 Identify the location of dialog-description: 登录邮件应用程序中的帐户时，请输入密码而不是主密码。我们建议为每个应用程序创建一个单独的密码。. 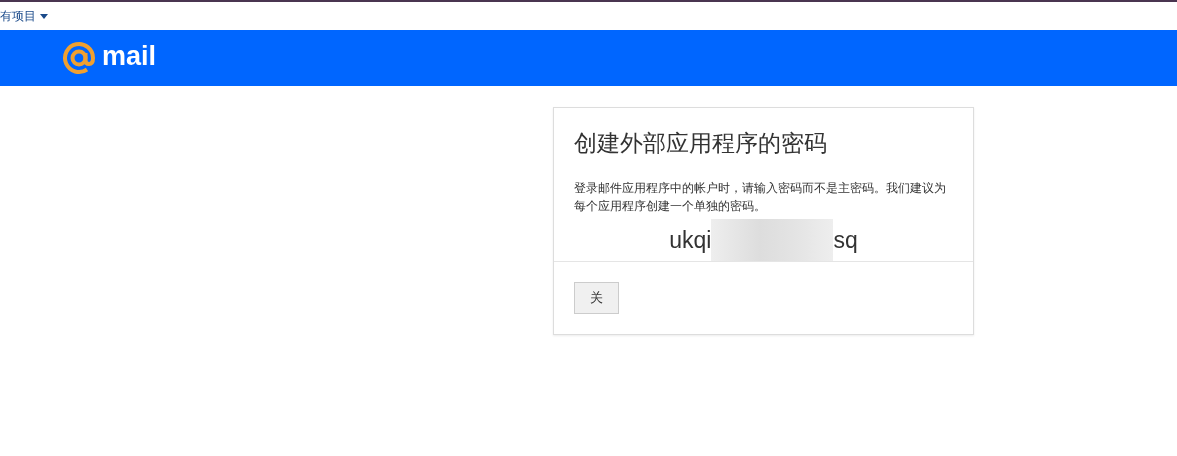
(760, 197).